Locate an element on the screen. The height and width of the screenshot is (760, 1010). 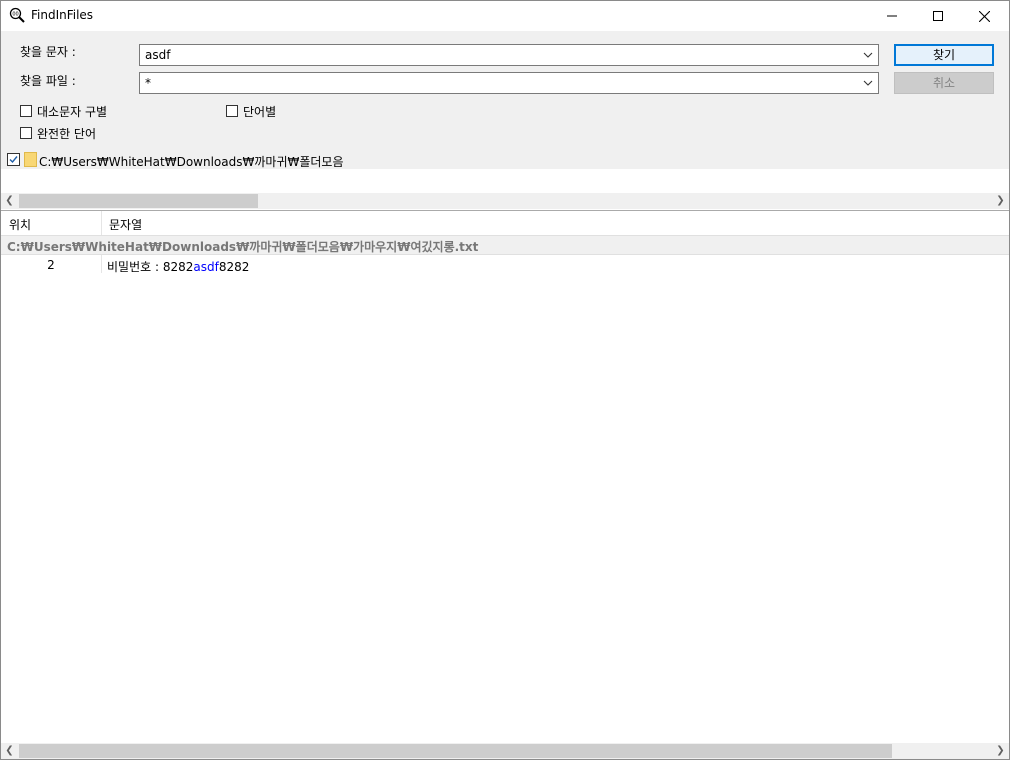
find-file-value: * is located at coordinates (148, 83).